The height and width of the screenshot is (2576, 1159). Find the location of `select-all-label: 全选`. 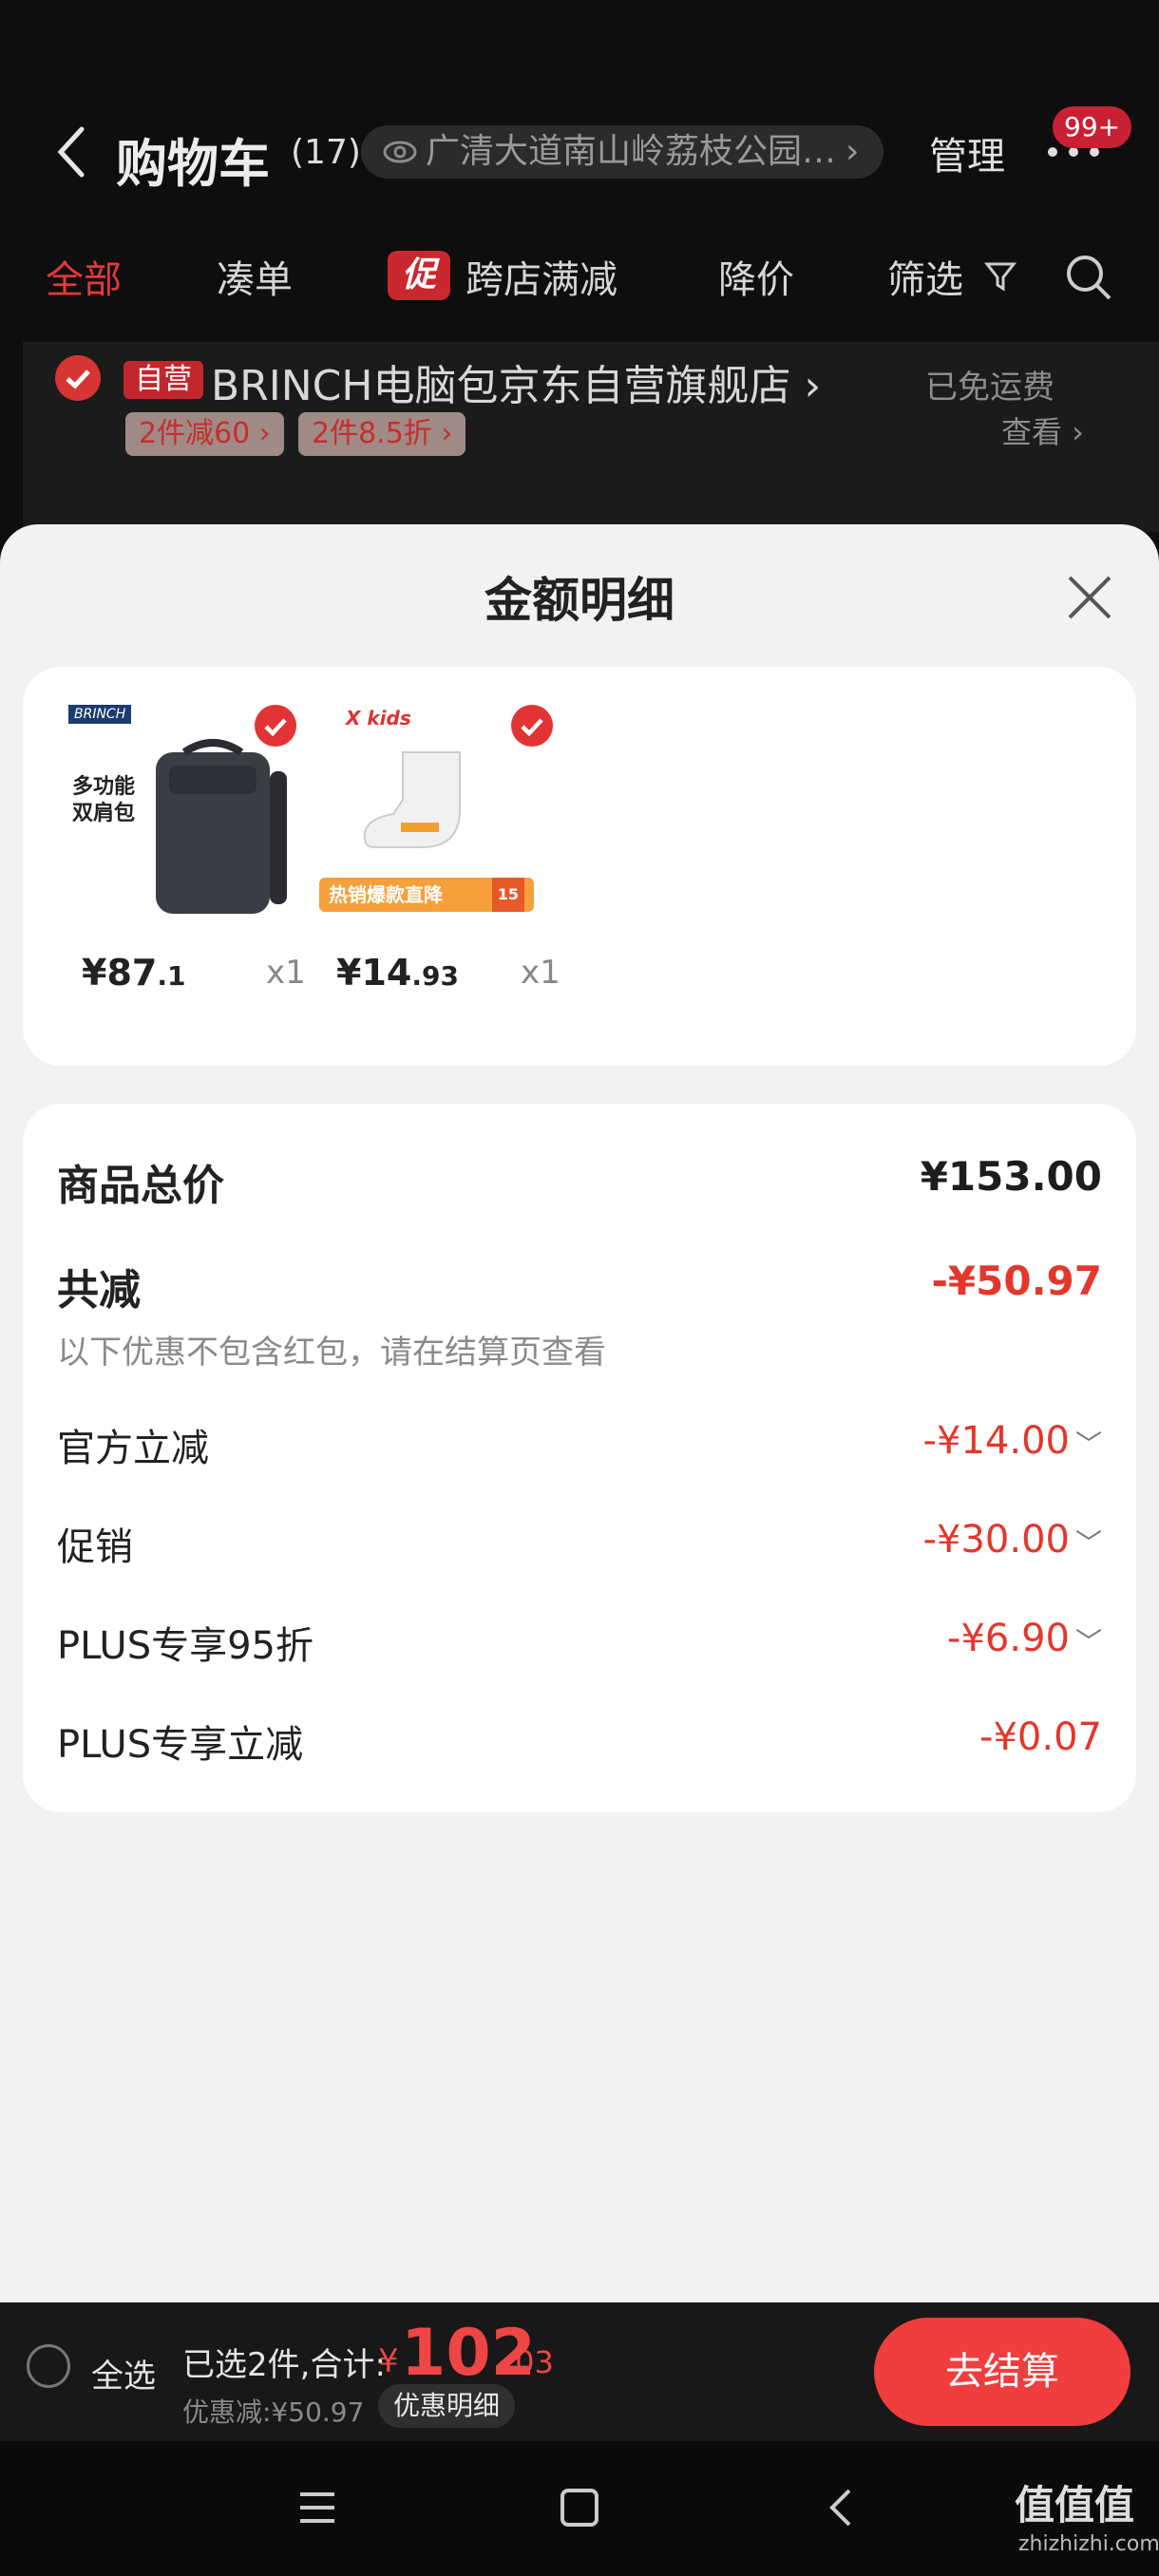

select-all-label: 全选 is located at coordinates (123, 2373).